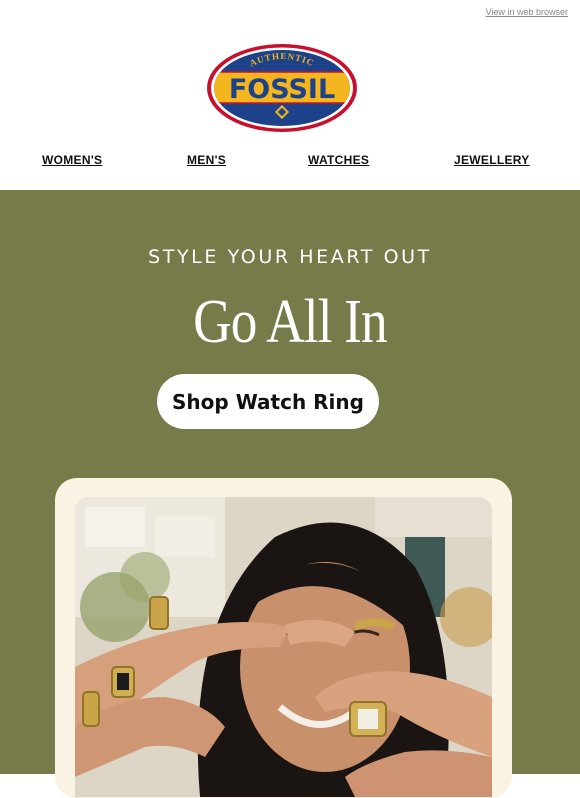 This screenshot has height=798, width=580. I want to click on logo-brand-text: FOSSIL, so click(282, 89).